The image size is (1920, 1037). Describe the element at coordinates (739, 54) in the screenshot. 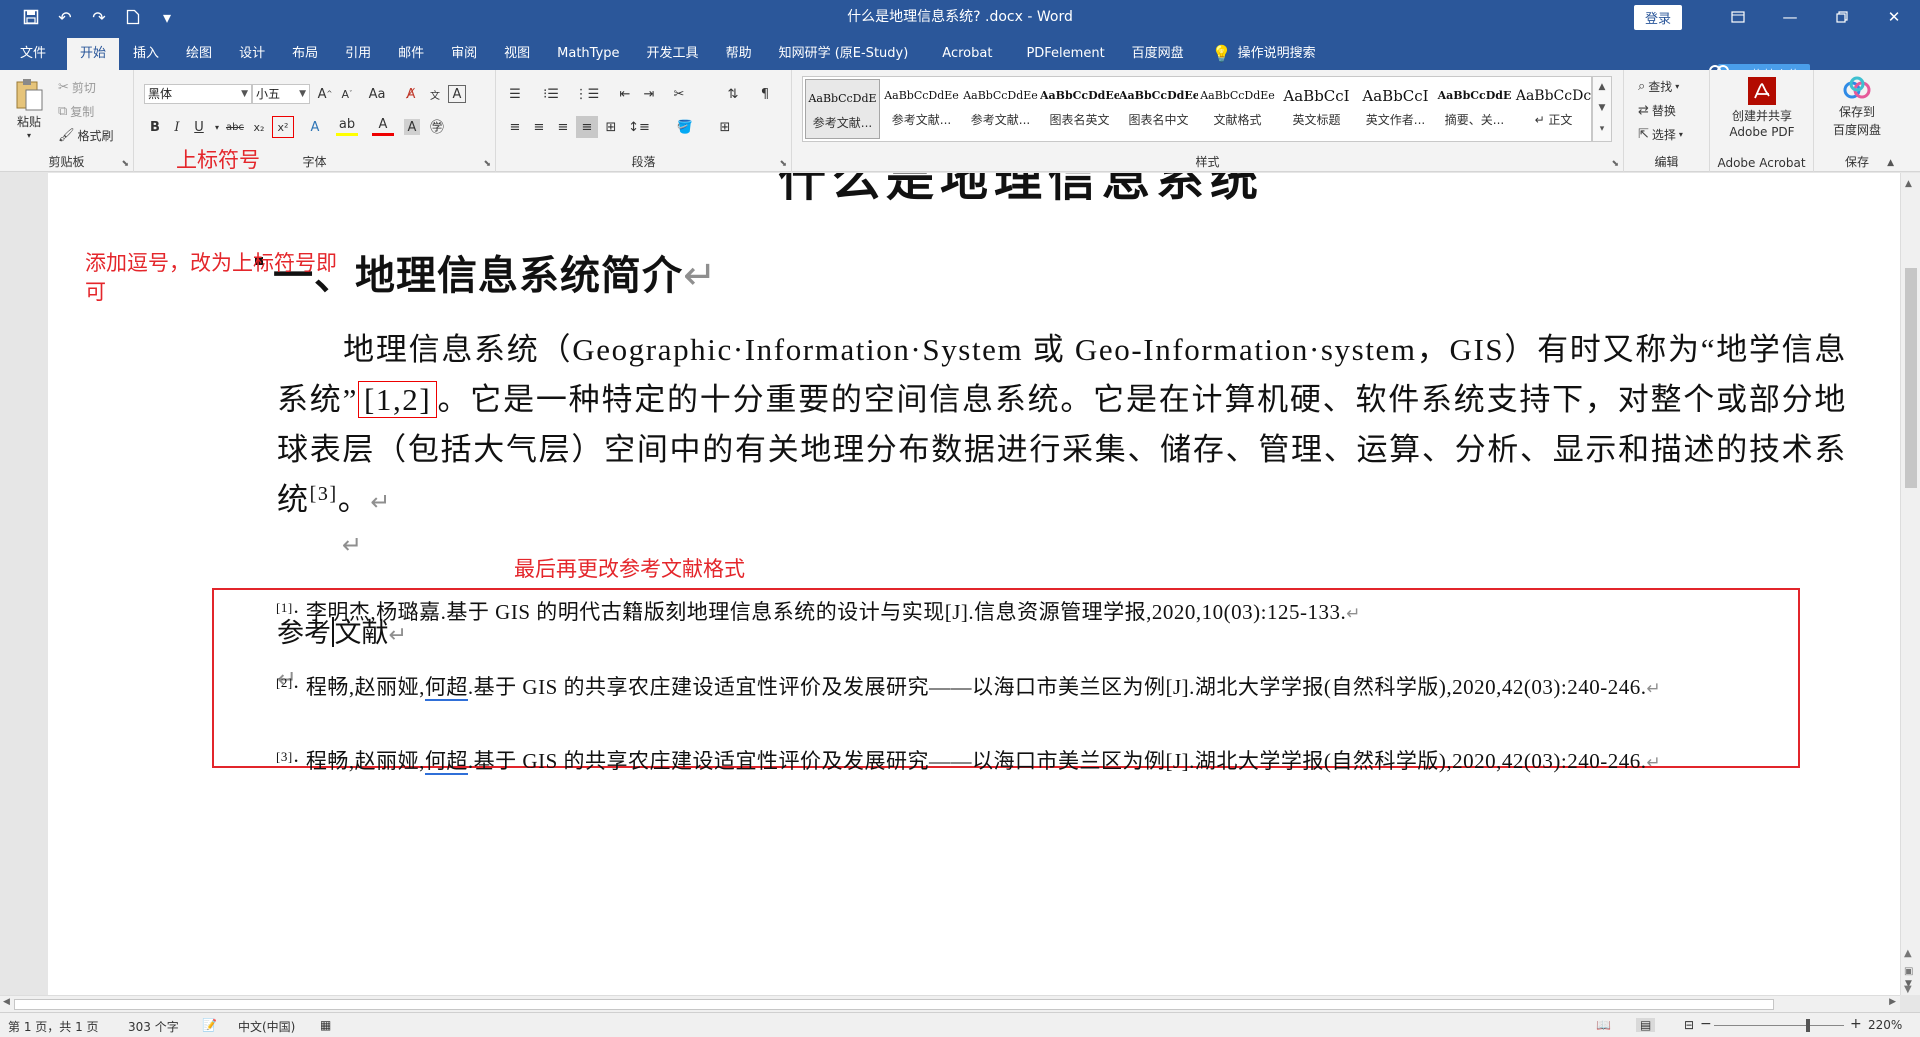

I see `tab-help: 帮助` at that location.